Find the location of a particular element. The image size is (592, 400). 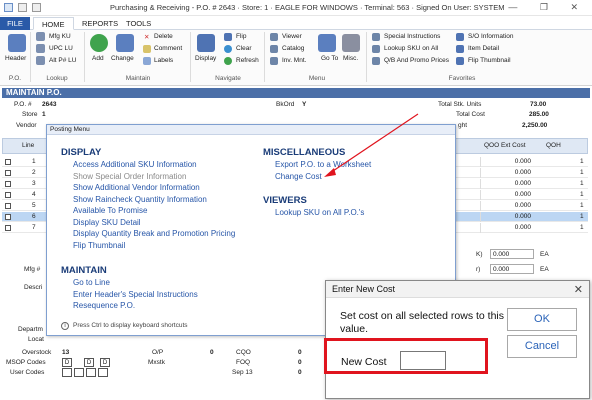

qb-promo-button: Q/B And Promo Prices is located at coordinates (416, 60).